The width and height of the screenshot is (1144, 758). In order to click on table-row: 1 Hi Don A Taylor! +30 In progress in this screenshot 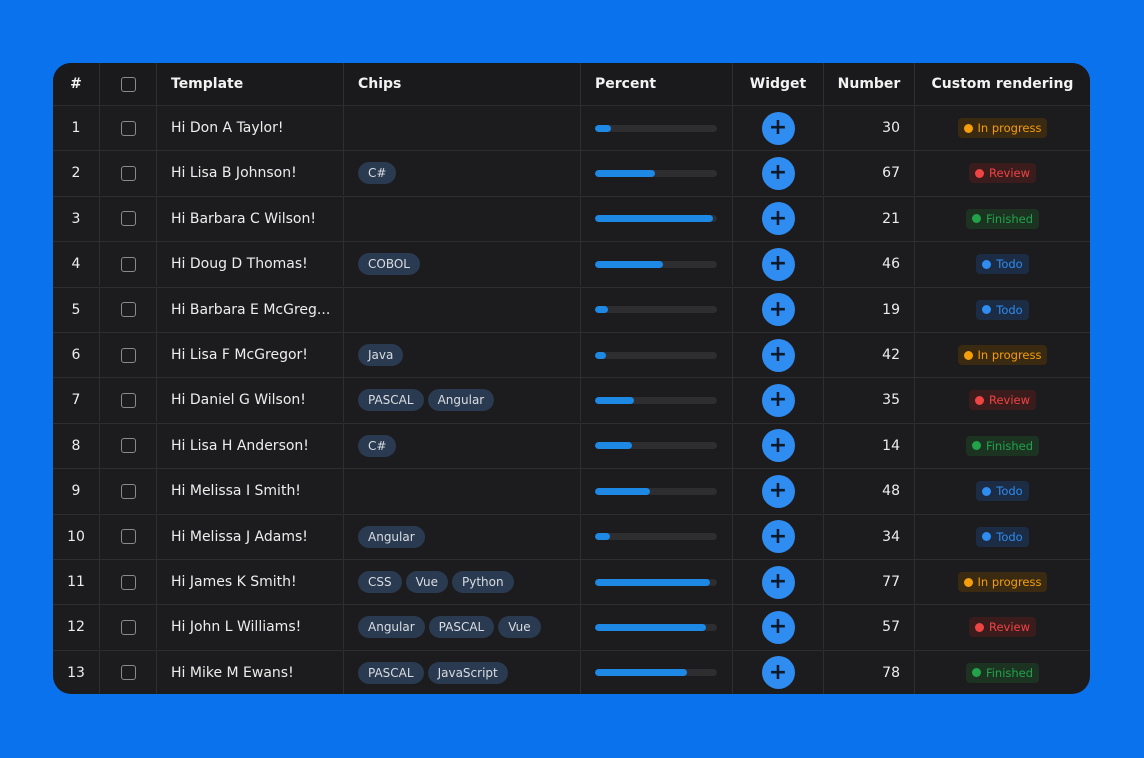, I will do `click(571, 127)`.